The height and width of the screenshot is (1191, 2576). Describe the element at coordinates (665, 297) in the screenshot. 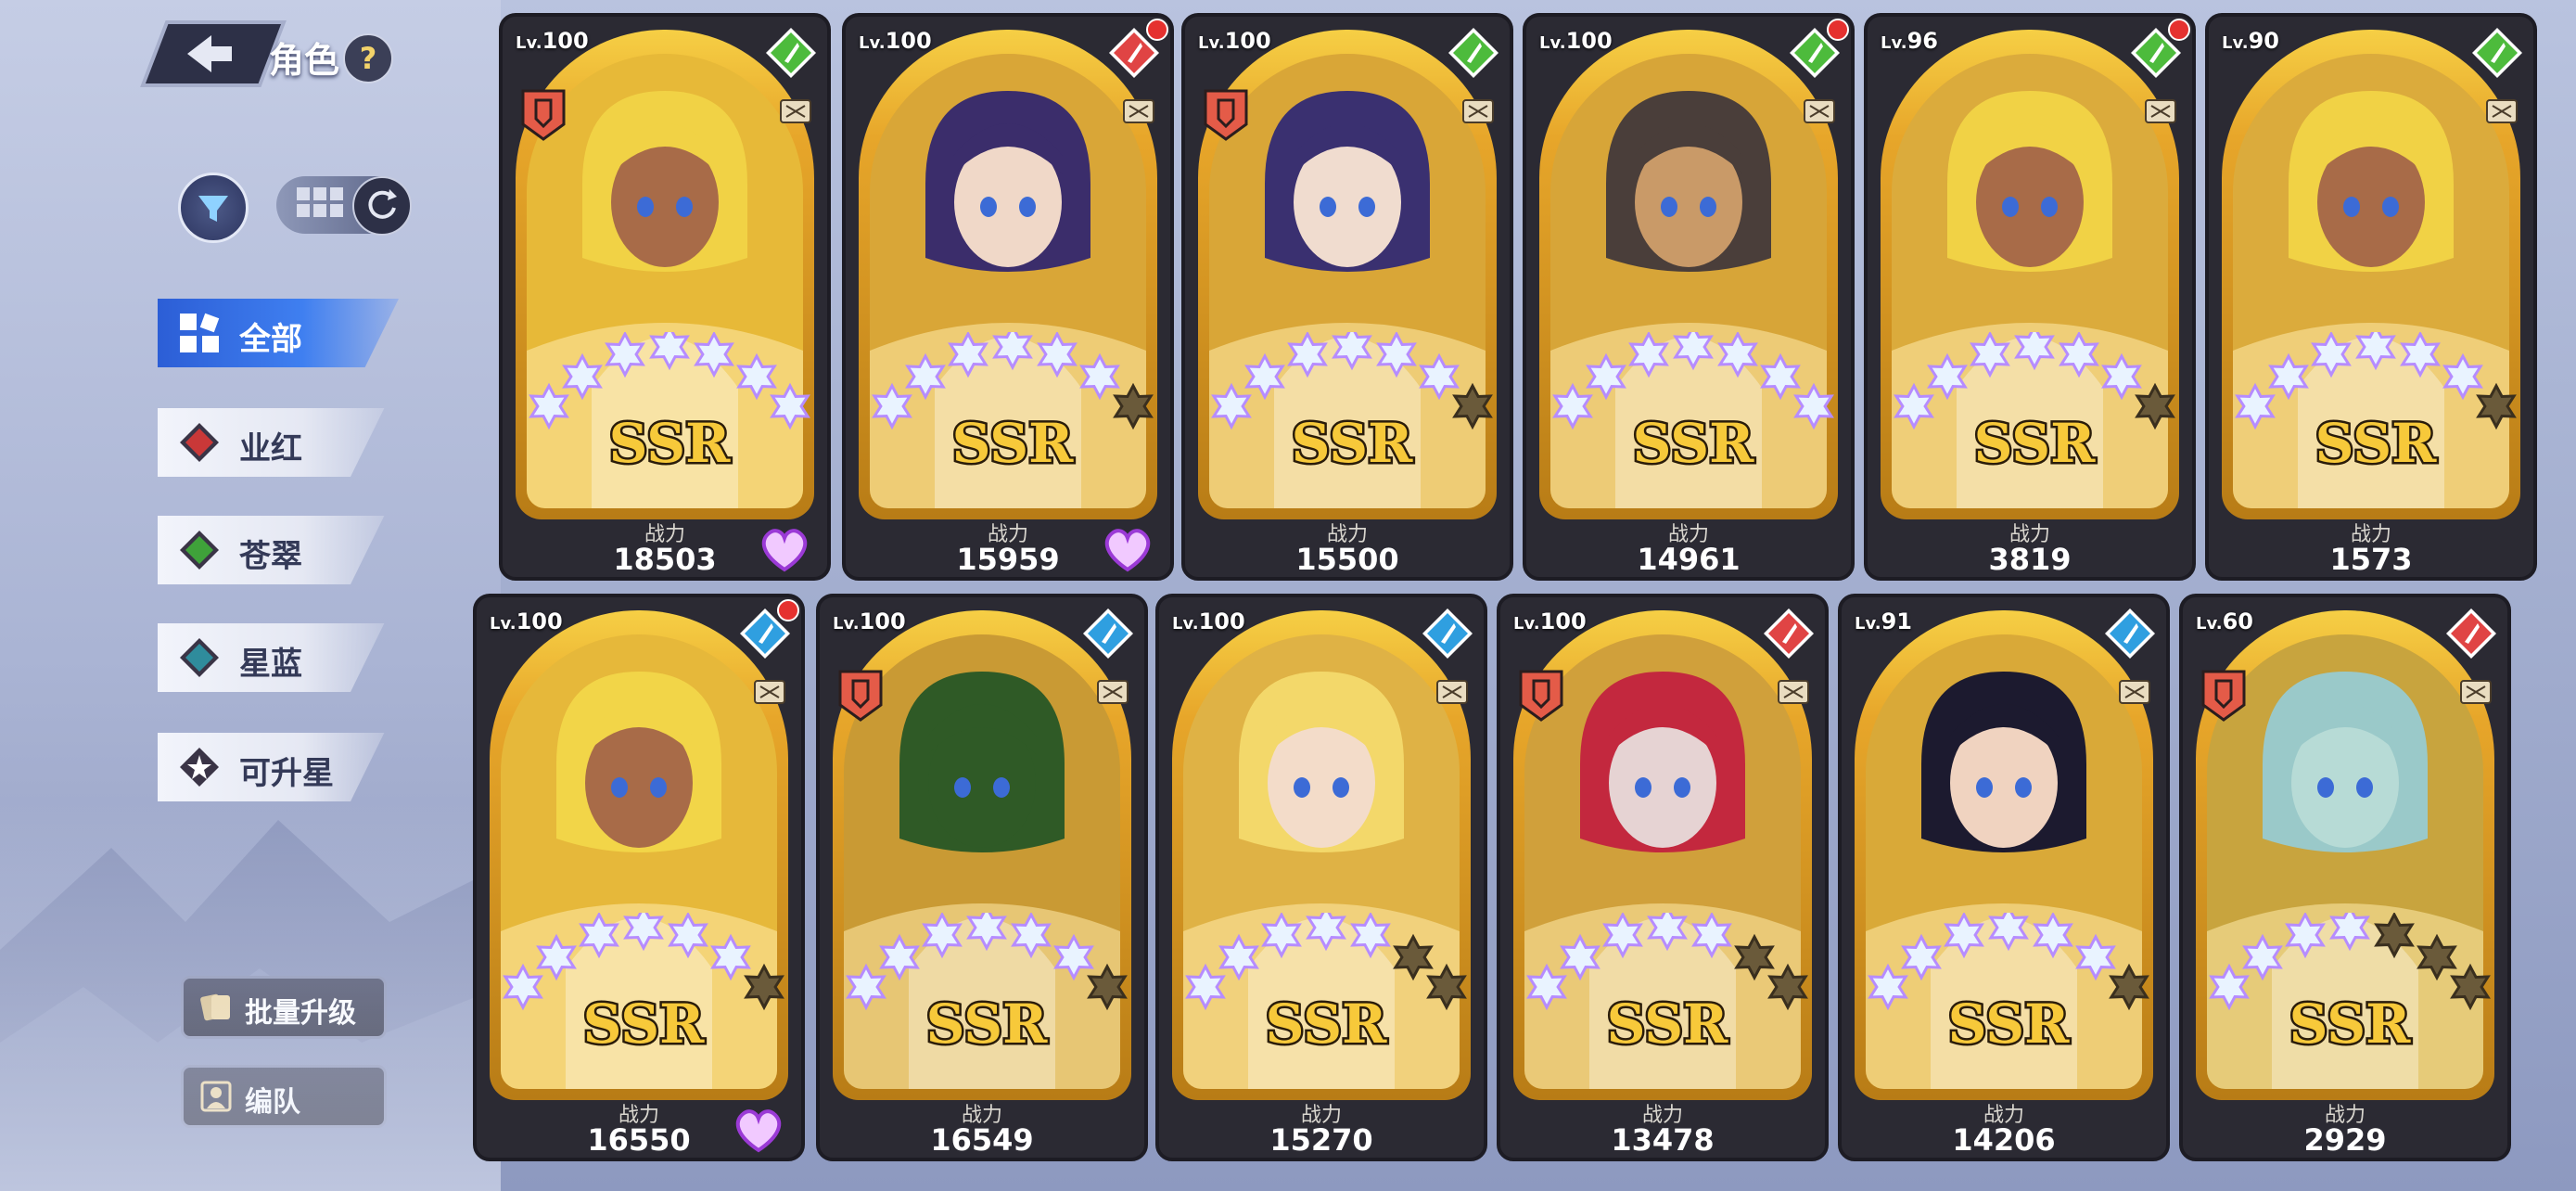

I see `character-card: Lv.100 SSR 战力 18503` at that location.